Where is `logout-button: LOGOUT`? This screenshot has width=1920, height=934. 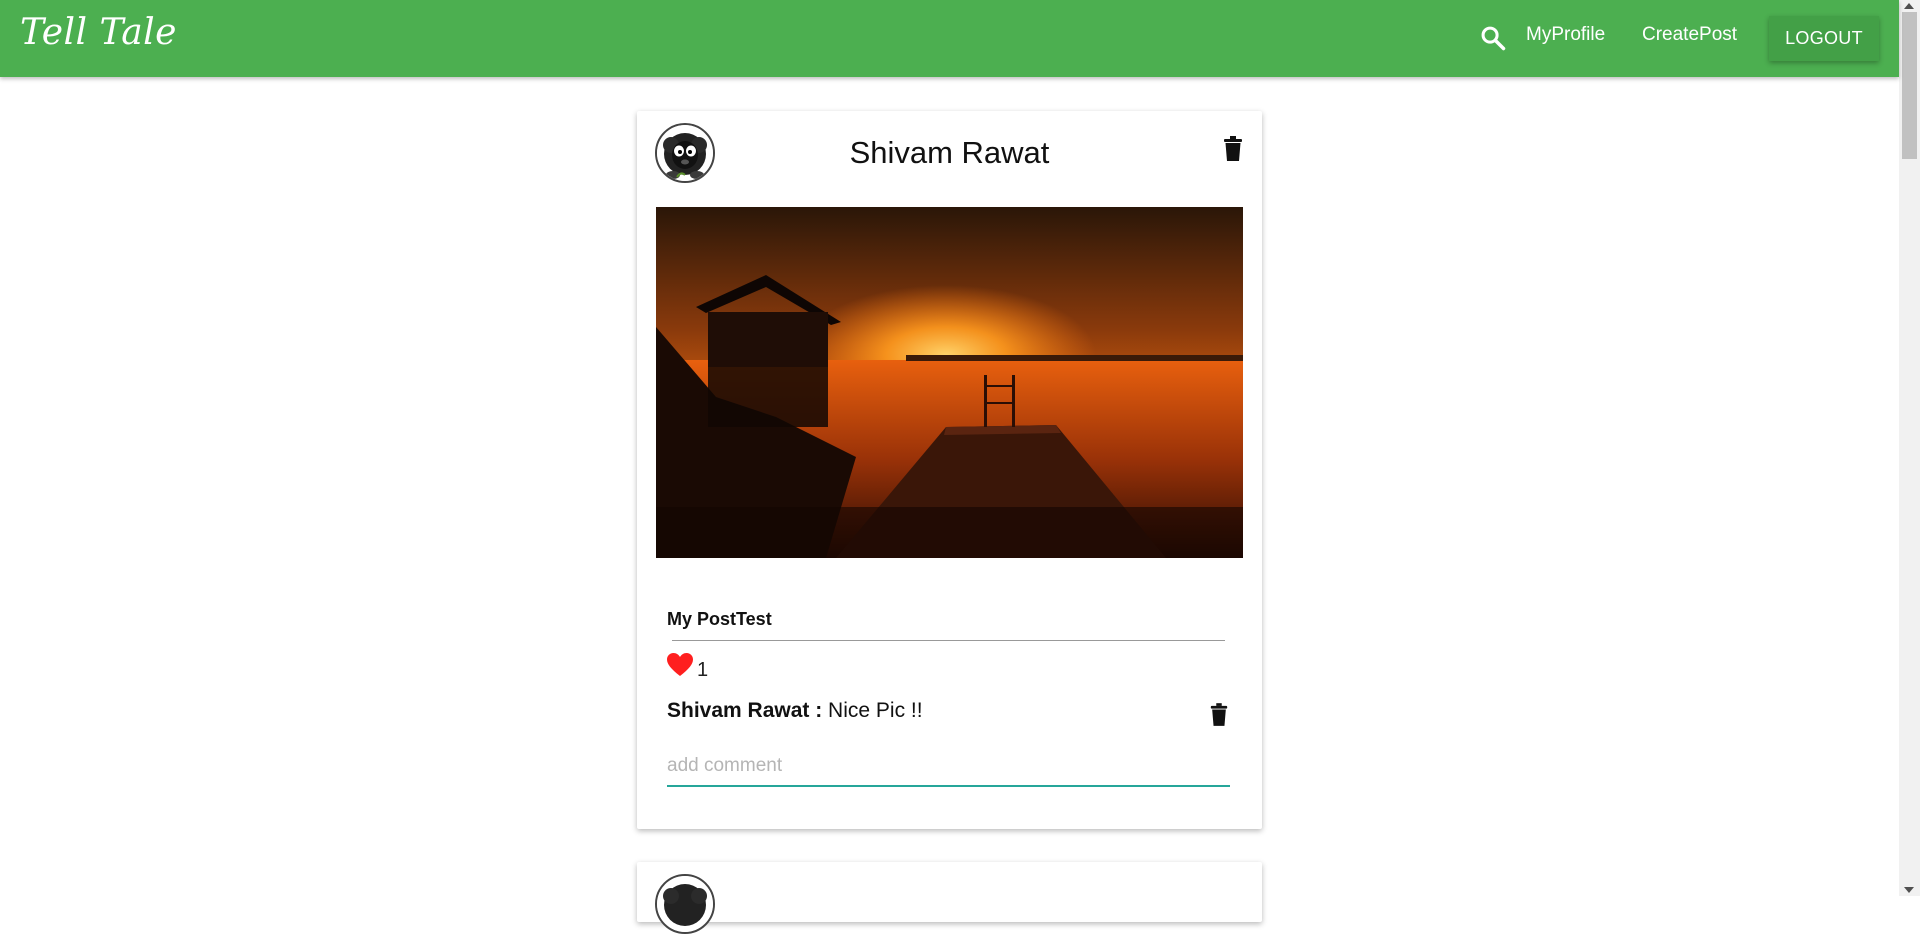 logout-button: LOGOUT is located at coordinates (1824, 38).